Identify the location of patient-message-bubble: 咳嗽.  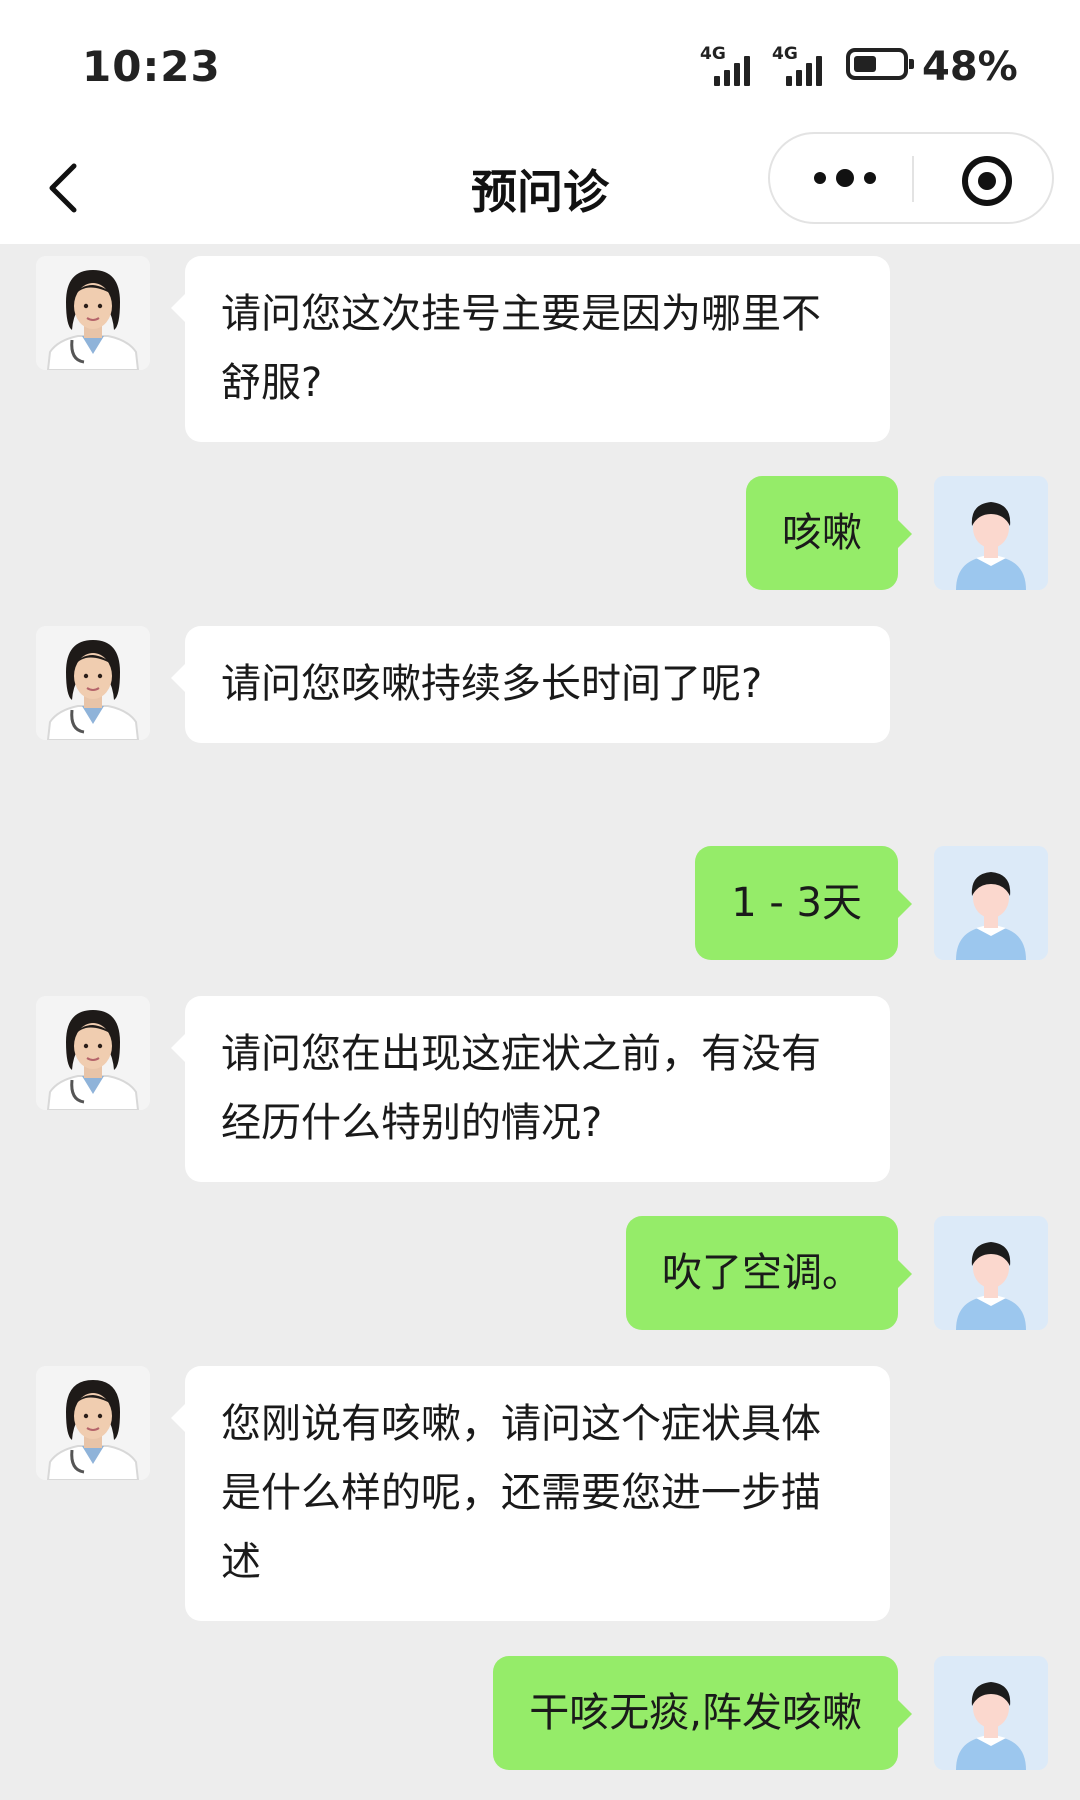
(829, 533).